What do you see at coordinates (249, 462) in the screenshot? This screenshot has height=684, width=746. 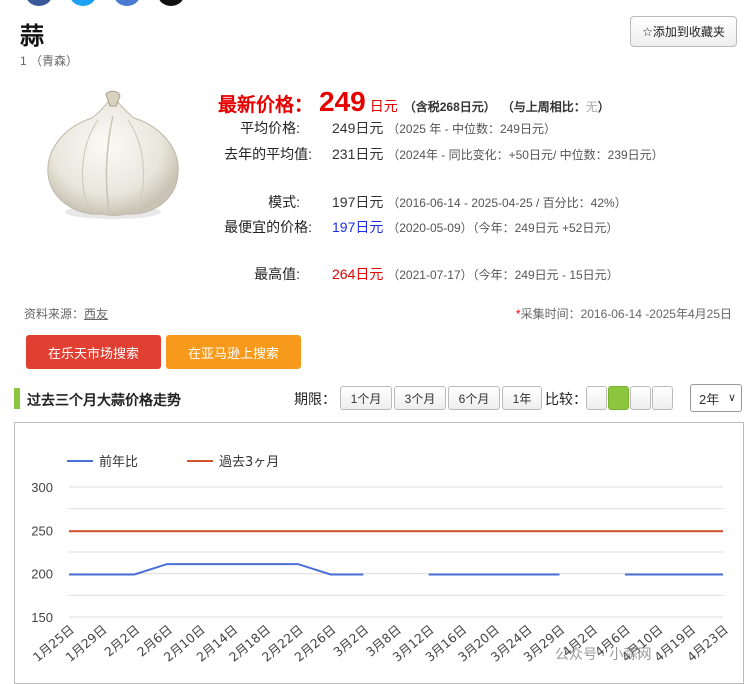 I see `legend-label: 過去3ヶ月` at bounding box center [249, 462].